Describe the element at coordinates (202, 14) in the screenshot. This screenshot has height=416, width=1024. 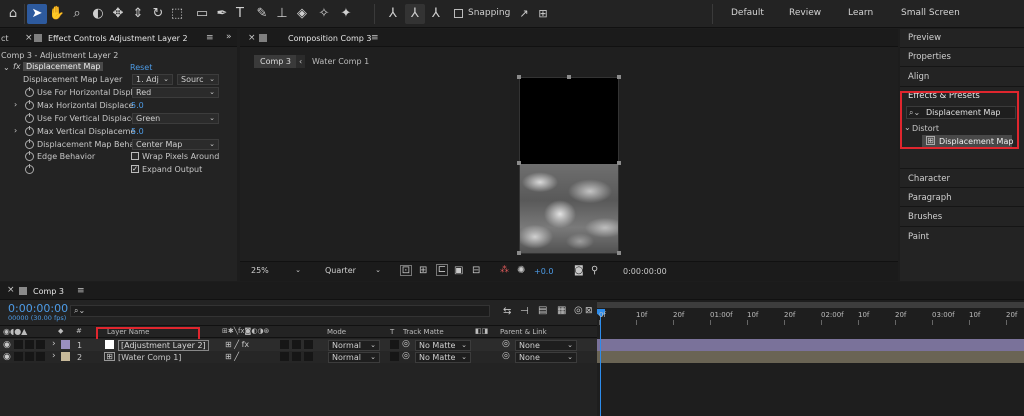
I see `rectangle-icon: ▭` at that location.